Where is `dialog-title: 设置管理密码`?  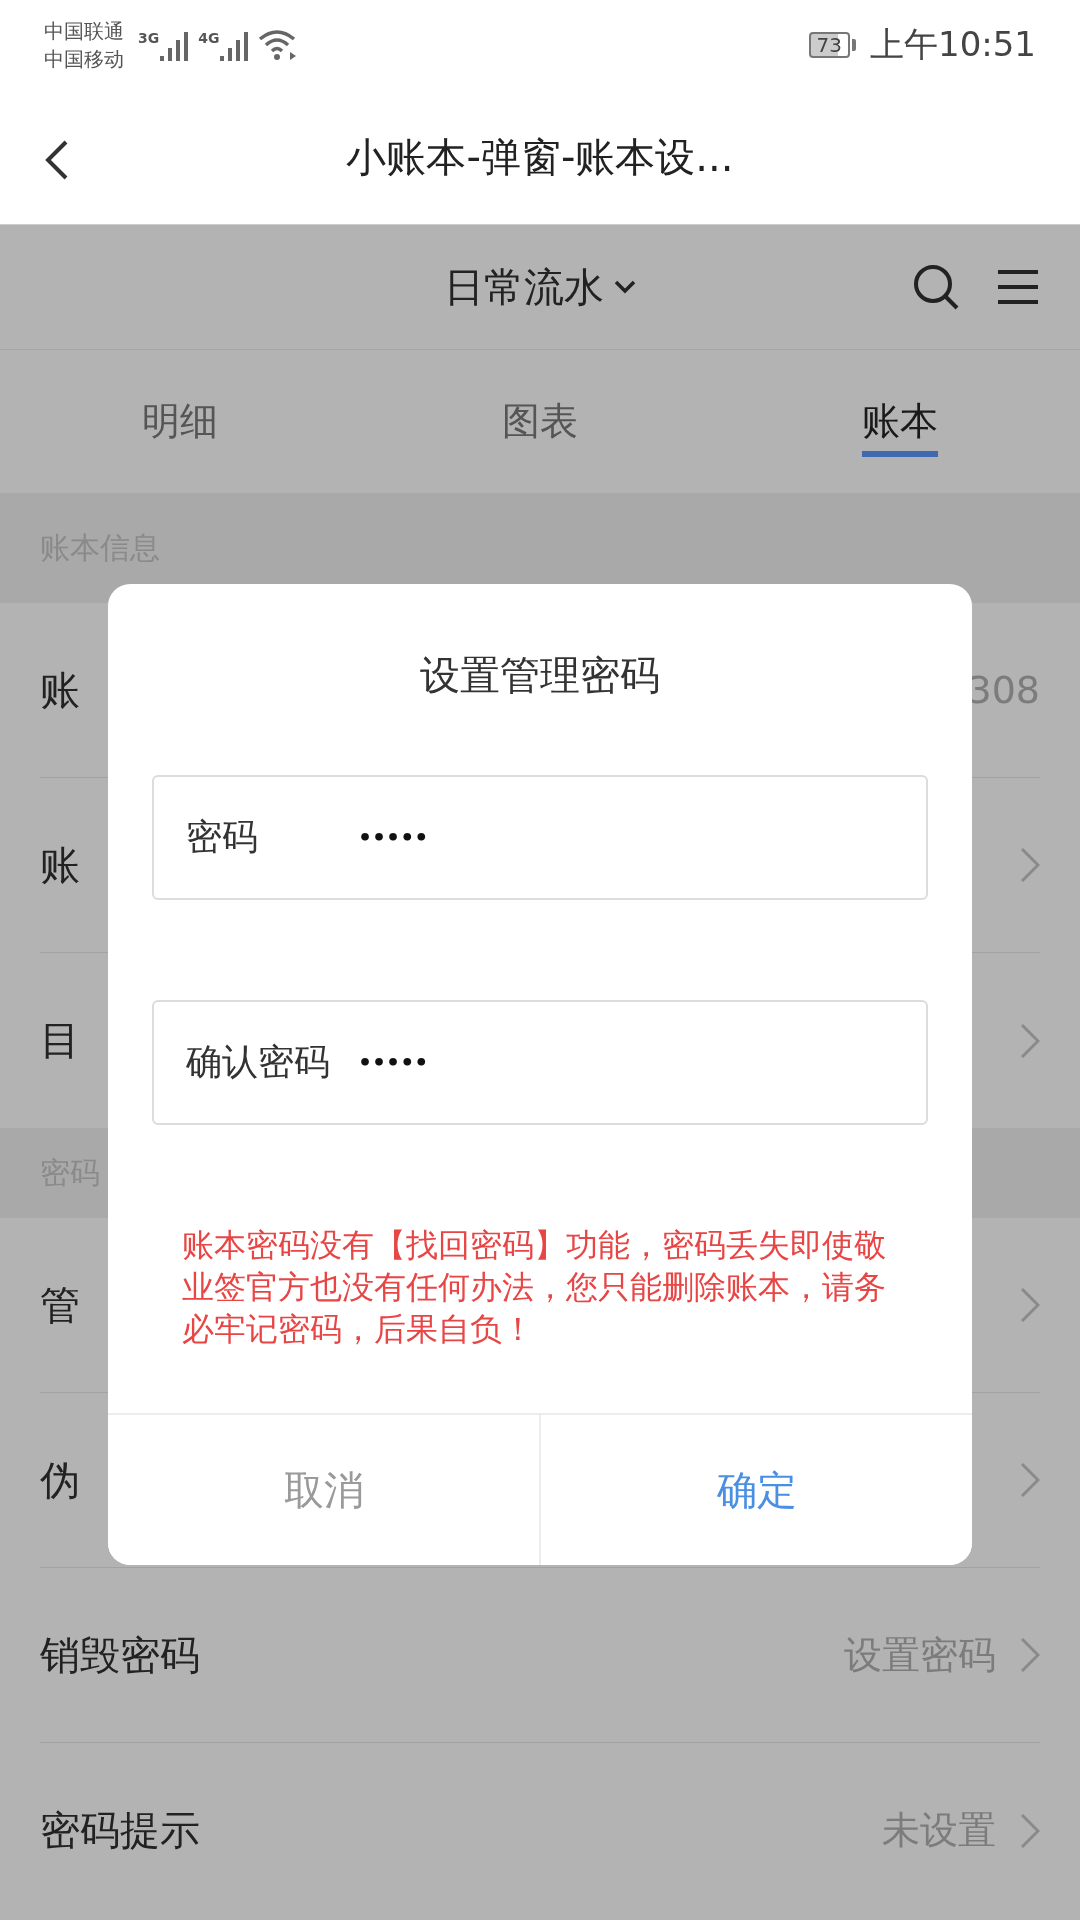
dialog-title: 设置管理密码 is located at coordinates (540, 675).